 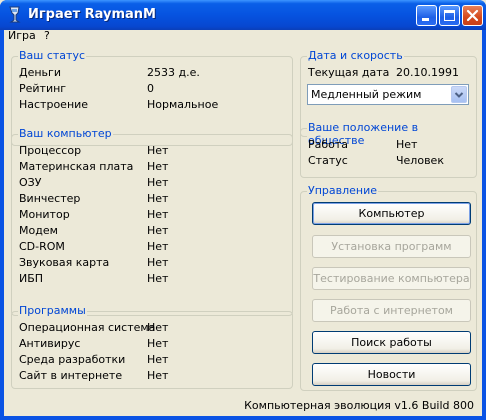 What do you see at coordinates (349, 72) in the screenshot?
I see `current-date-label: Текущая дата` at bounding box center [349, 72].